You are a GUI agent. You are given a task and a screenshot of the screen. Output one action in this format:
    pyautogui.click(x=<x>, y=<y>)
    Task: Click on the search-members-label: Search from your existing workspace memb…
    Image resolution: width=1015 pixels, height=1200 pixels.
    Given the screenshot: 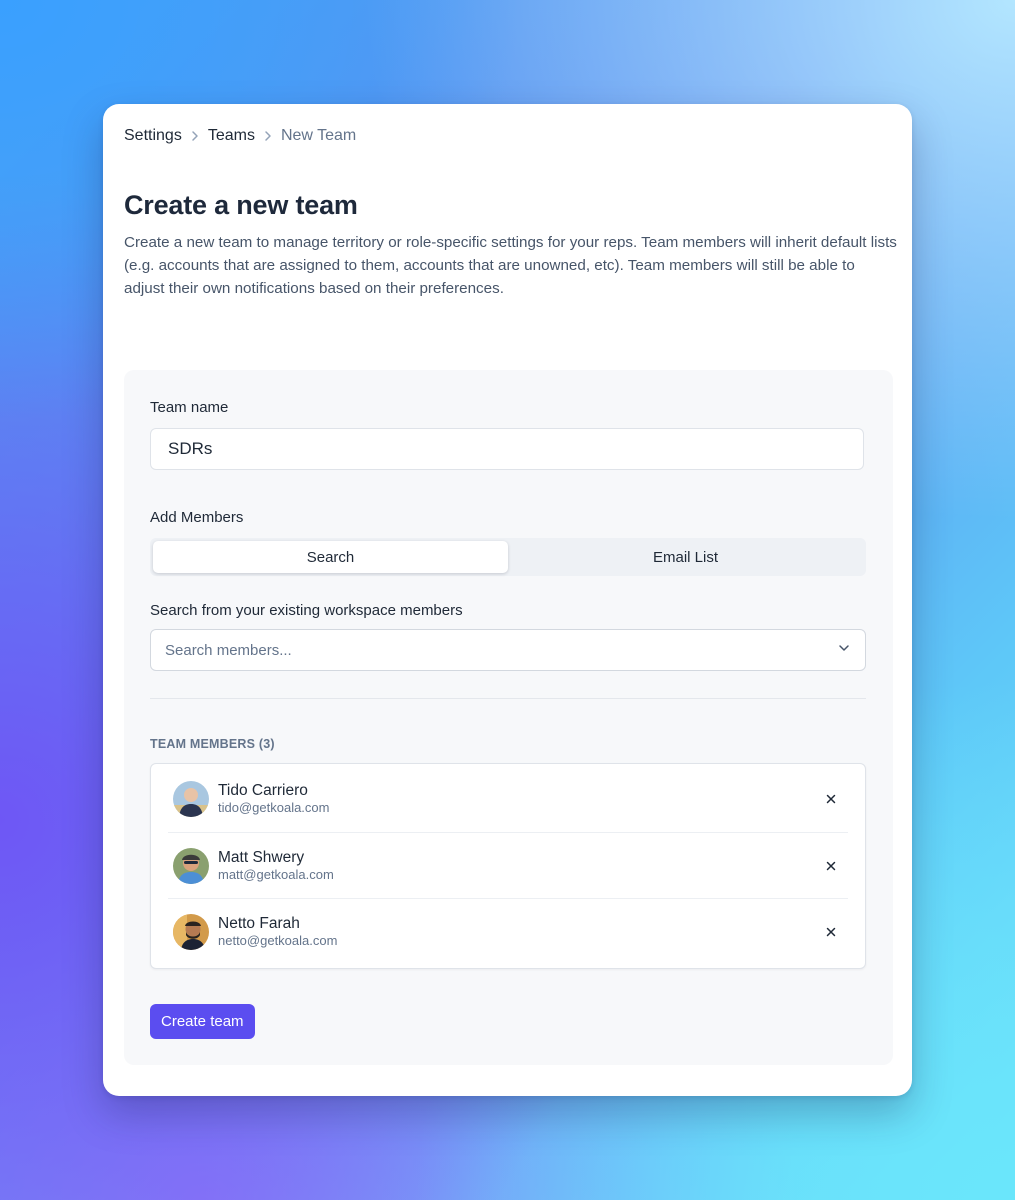 What is the action you would take?
    pyautogui.click(x=306, y=610)
    